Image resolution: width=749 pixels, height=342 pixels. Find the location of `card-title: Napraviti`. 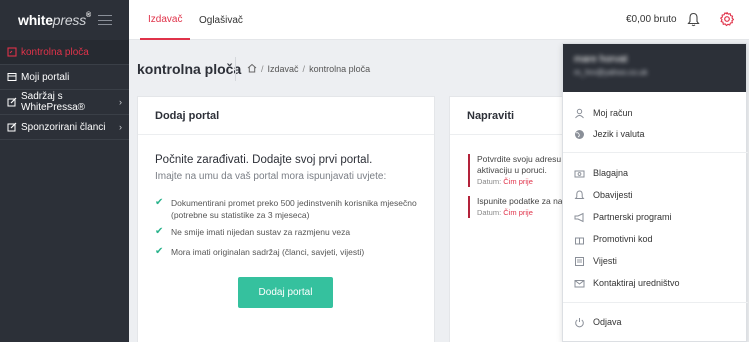

card-title: Napraviti is located at coordinates (514, 116).